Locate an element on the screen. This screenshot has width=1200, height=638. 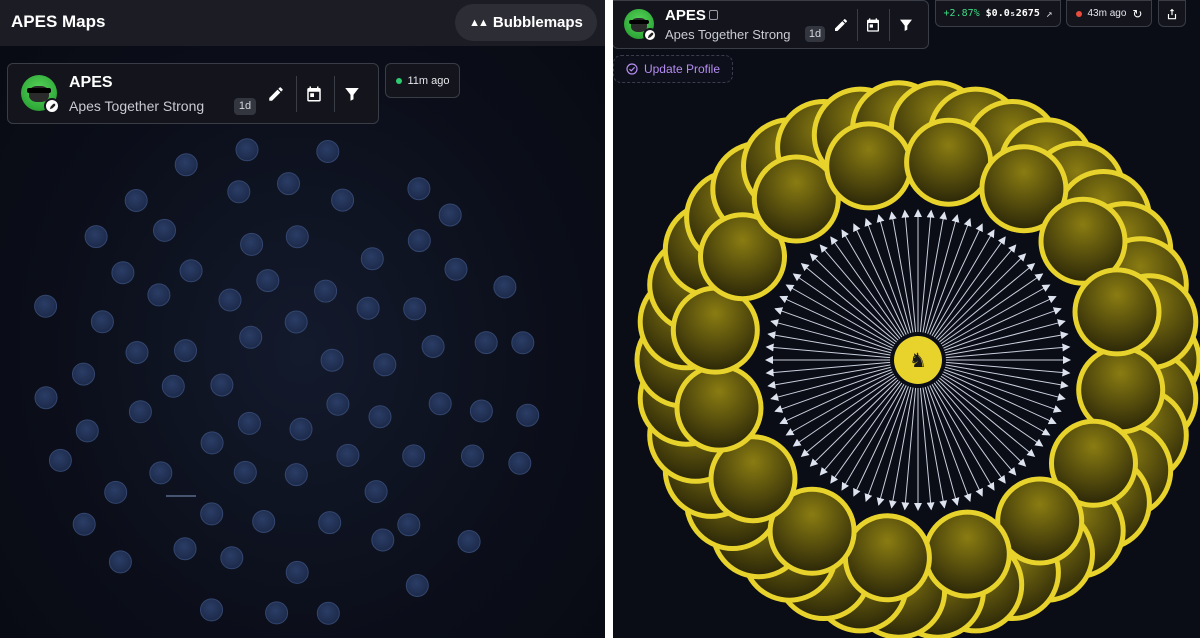
price-badge: +2.87% $0.0₅2675 ↗ is located at coordinates (998, 13).